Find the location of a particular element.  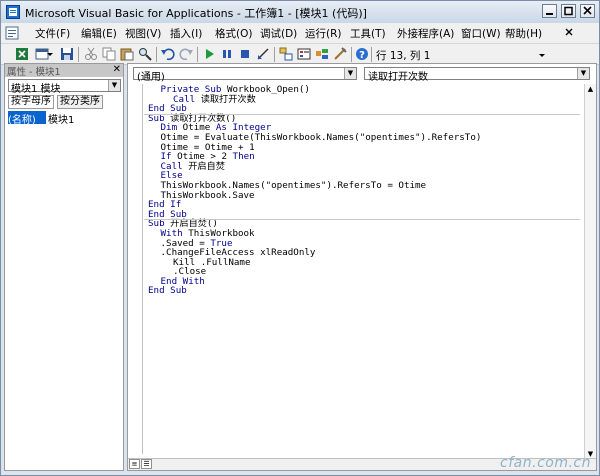

help-icon: ? is located at coordinates (362, 54).